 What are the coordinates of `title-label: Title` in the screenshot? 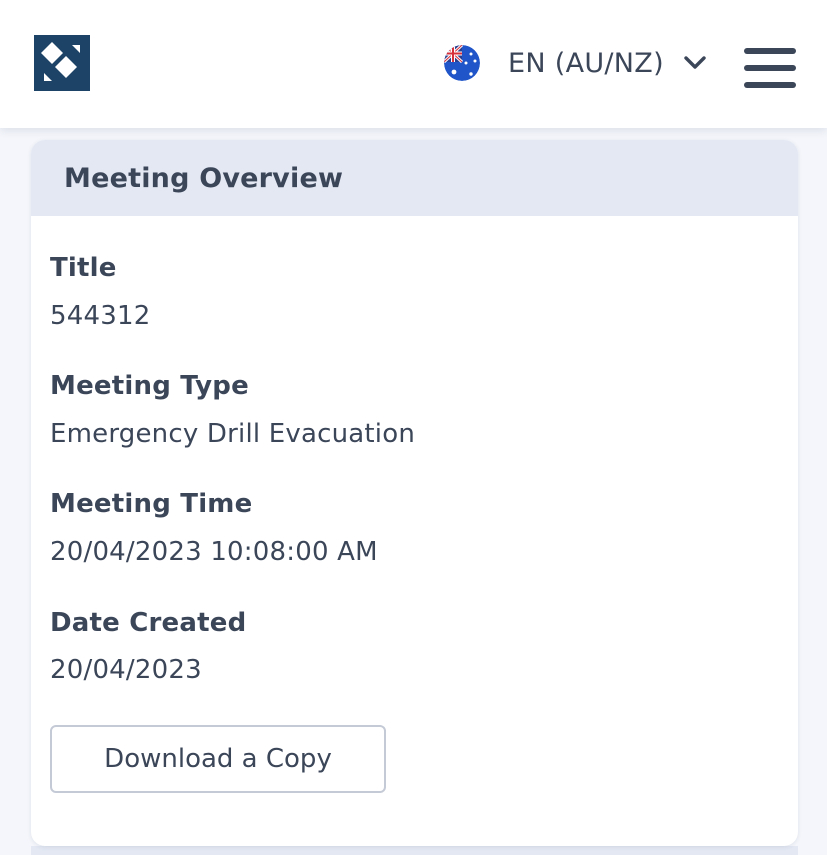 It's located at (83, 268).